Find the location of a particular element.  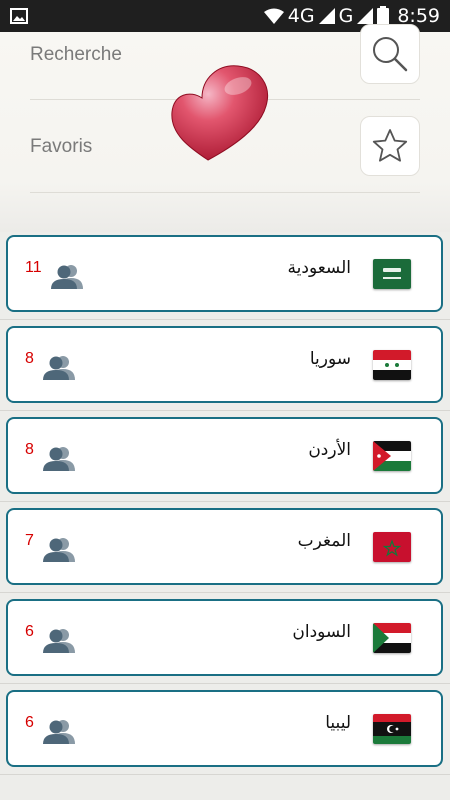

signal-icon is located at coordinates (326, 16).